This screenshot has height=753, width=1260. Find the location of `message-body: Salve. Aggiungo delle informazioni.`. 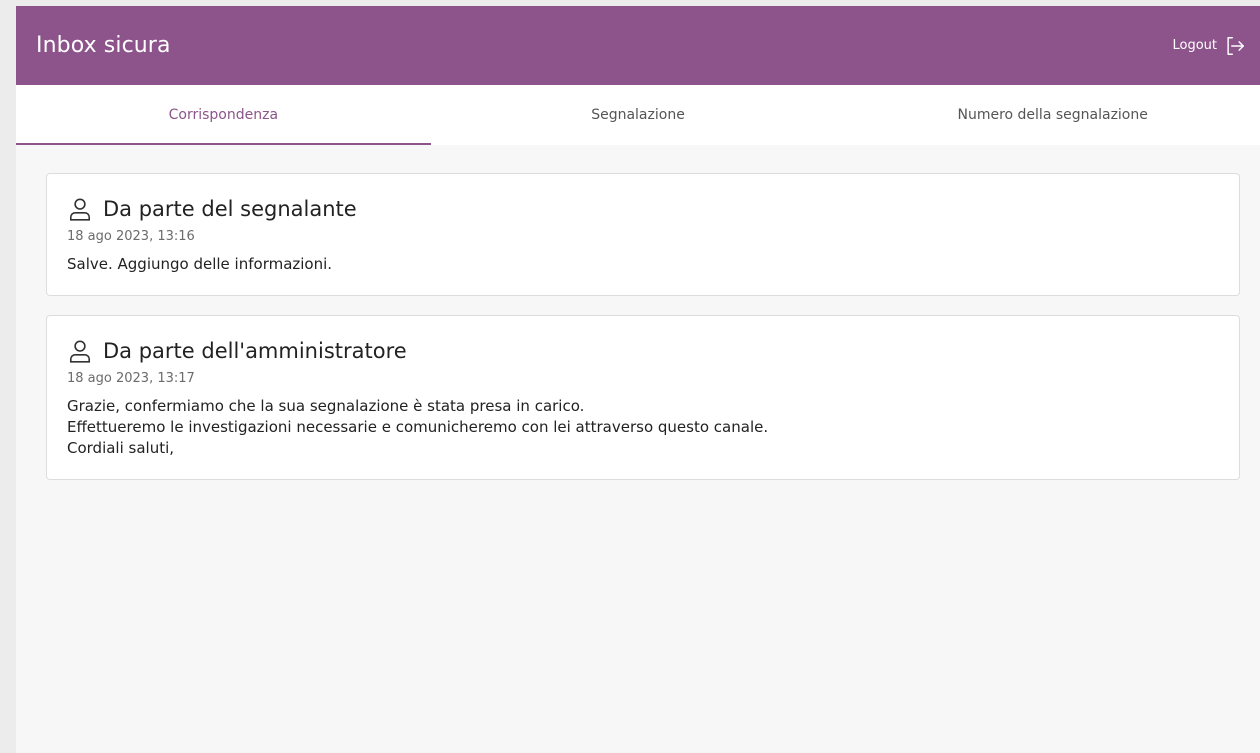

message-body: Salve. Aggiungo delle informazioni. is located at coordinates (643, 264).